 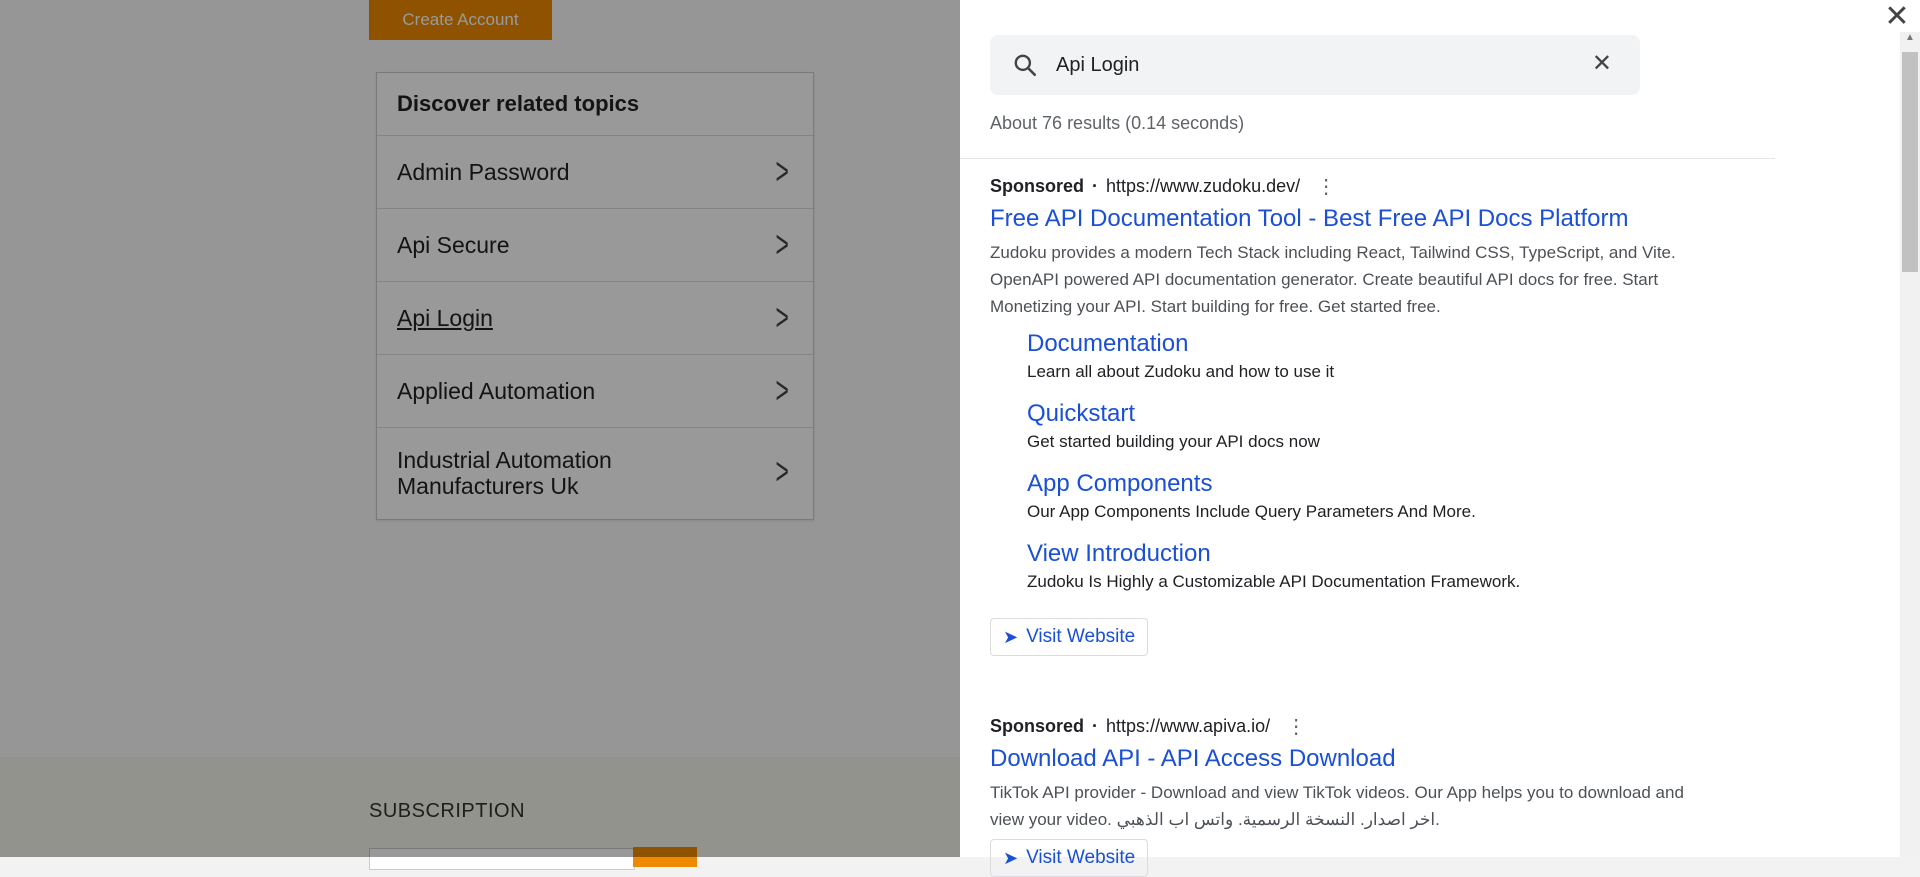 What do you see at coordinates (1368, 344) in the screenshot?
I see `sitelink-documentation: Documentation` at bounding box center [1368, 344].